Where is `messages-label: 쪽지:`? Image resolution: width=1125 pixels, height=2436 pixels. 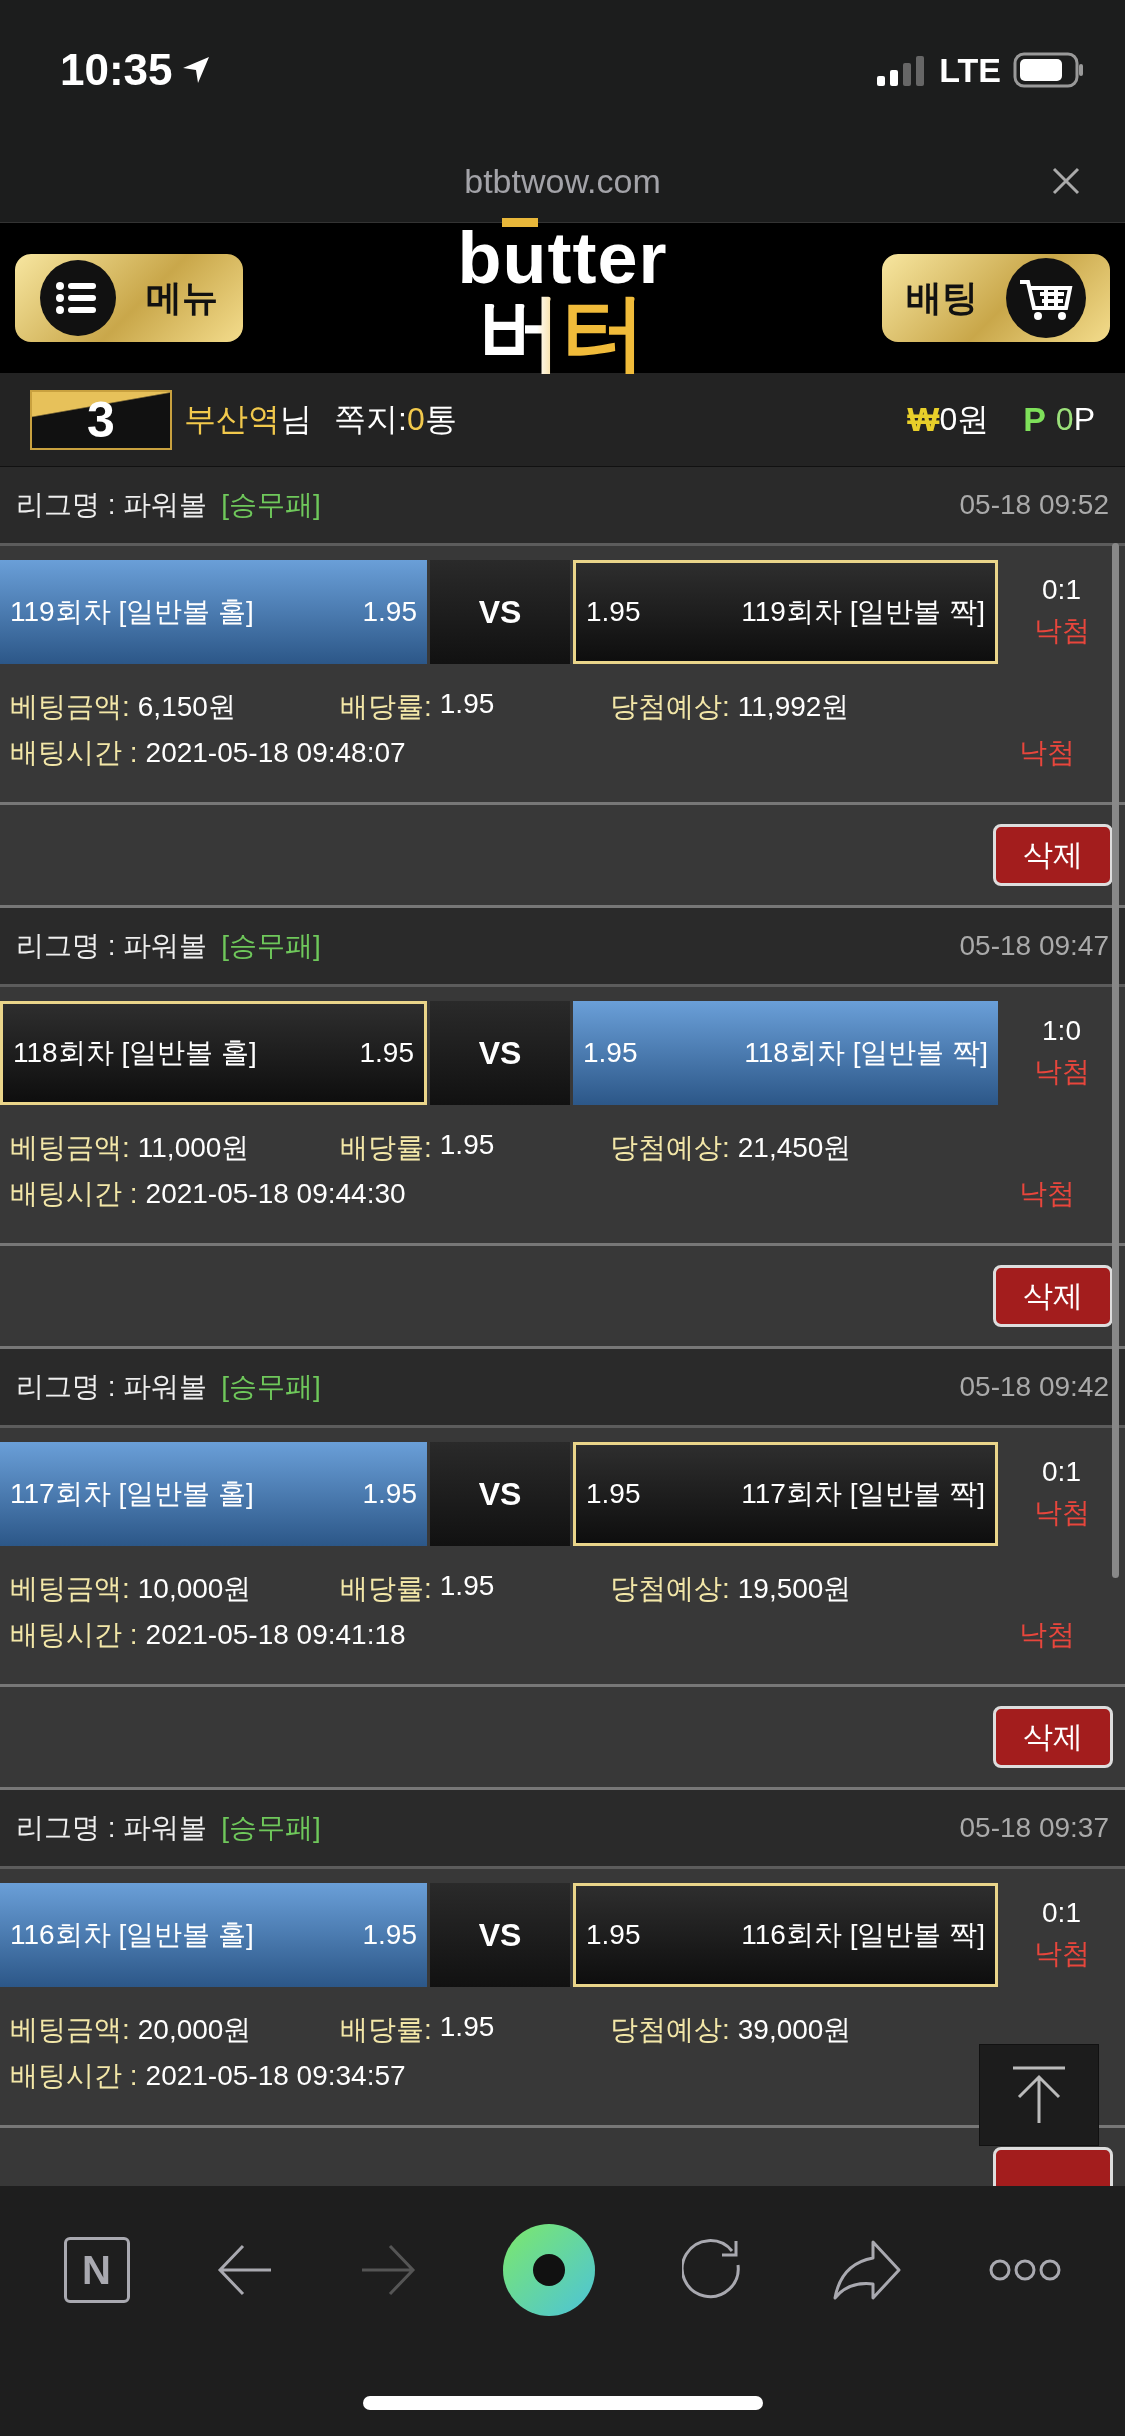
messages-label: 쪽지: is located at coordinates (370, 419).